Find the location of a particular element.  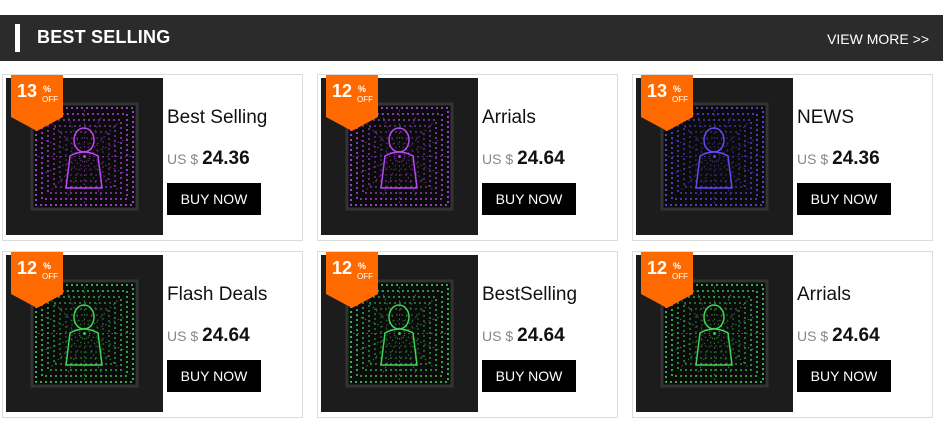

product-card: 12 % OFF BestSelling US $24.64 BUY NOW is located at coordinates (467, 334).